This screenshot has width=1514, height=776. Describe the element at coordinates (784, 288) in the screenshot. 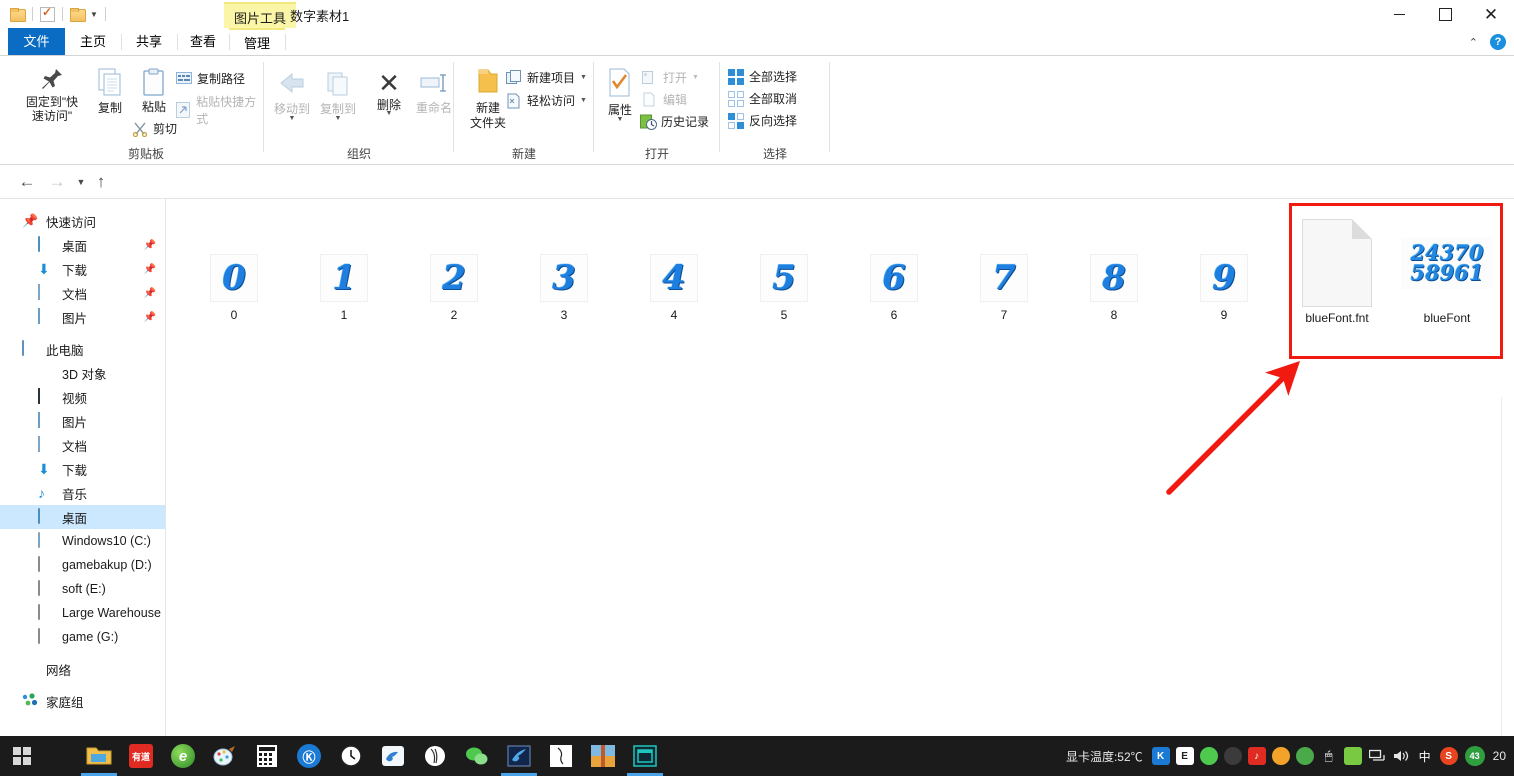

I see `file-item: 5 5` at that location.